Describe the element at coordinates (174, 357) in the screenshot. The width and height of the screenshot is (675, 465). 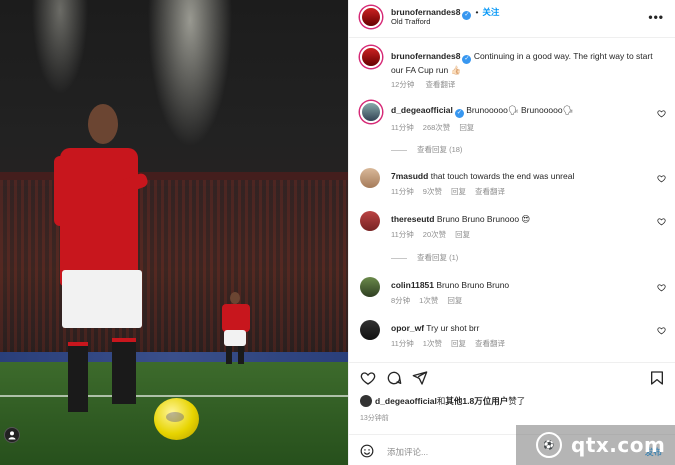
I see `advertising-board` at that location.